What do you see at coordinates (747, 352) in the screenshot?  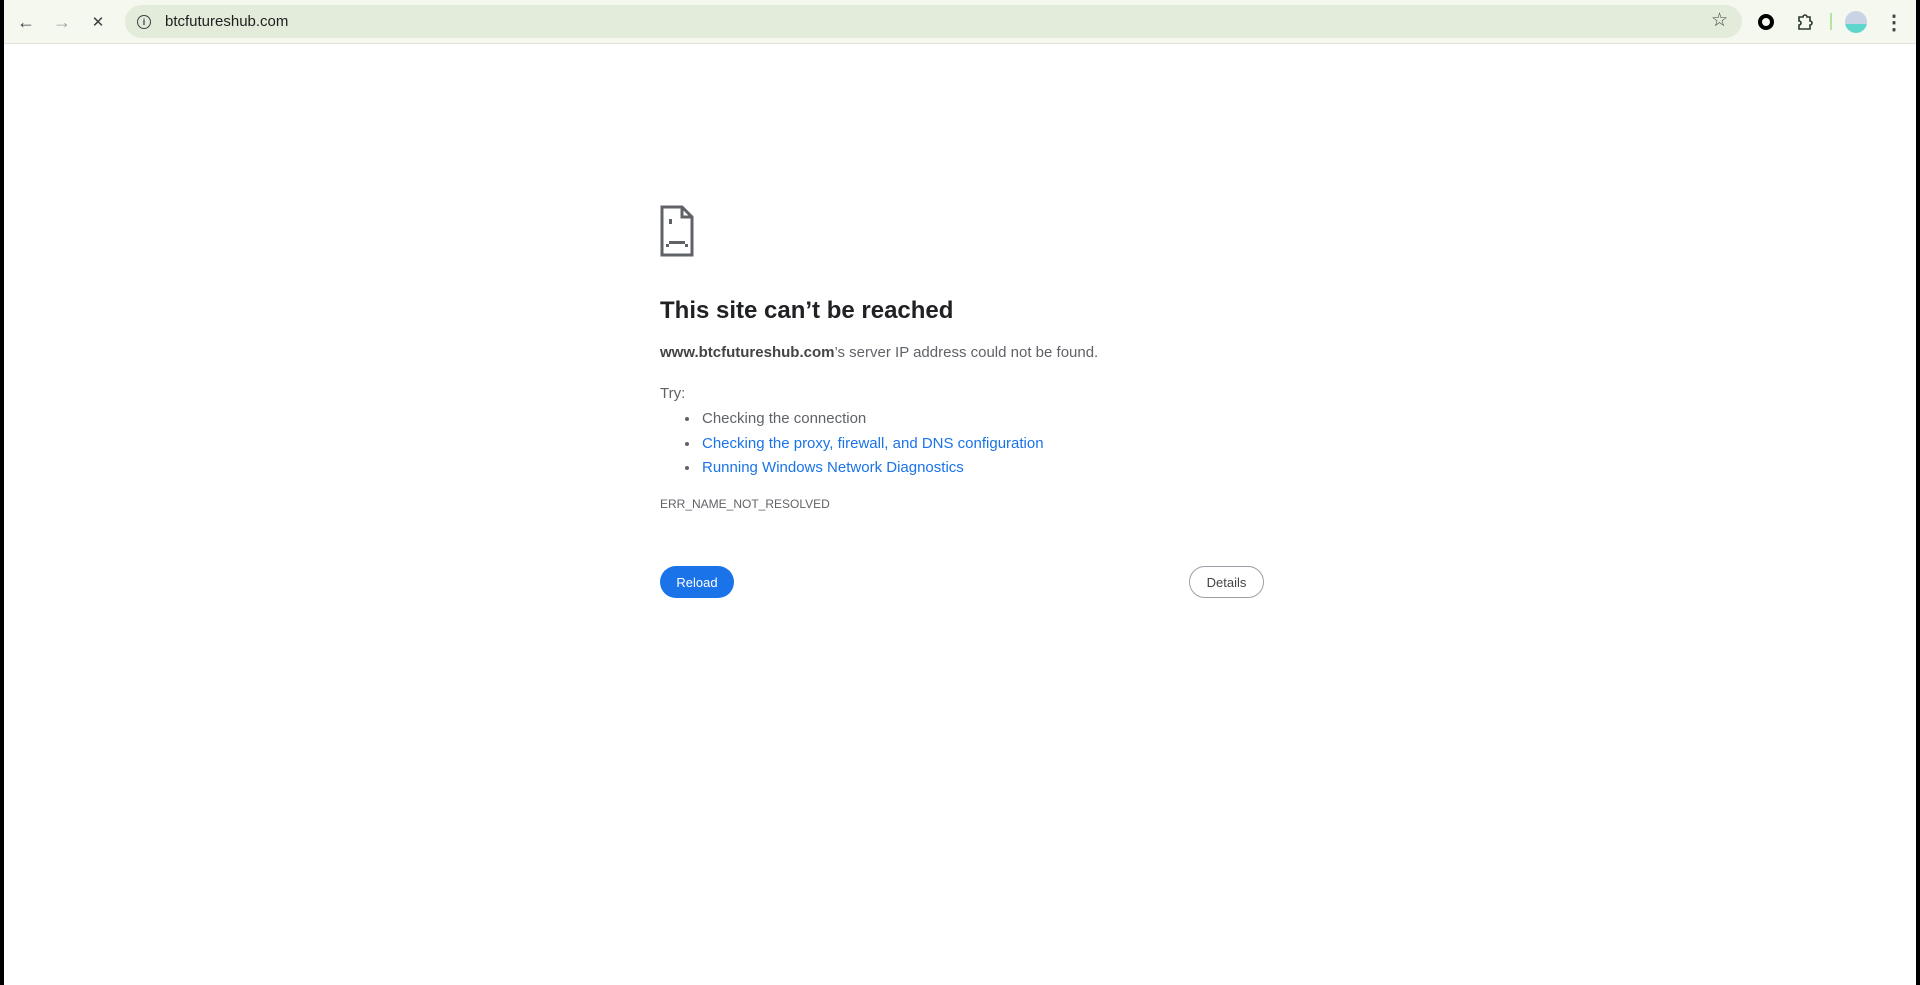 I see `error-host: www.btcfutureshub.com` at bounding box center [747, 352].